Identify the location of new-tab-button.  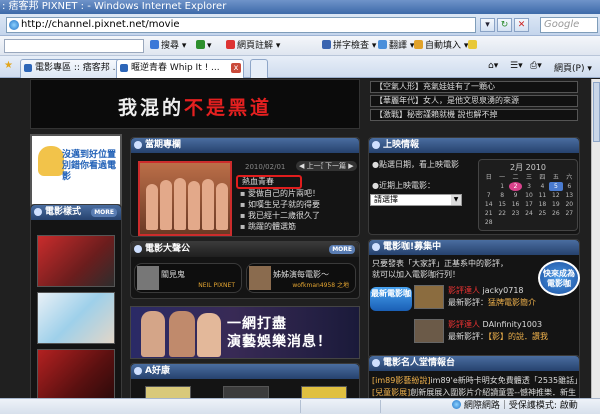
(259, 68).